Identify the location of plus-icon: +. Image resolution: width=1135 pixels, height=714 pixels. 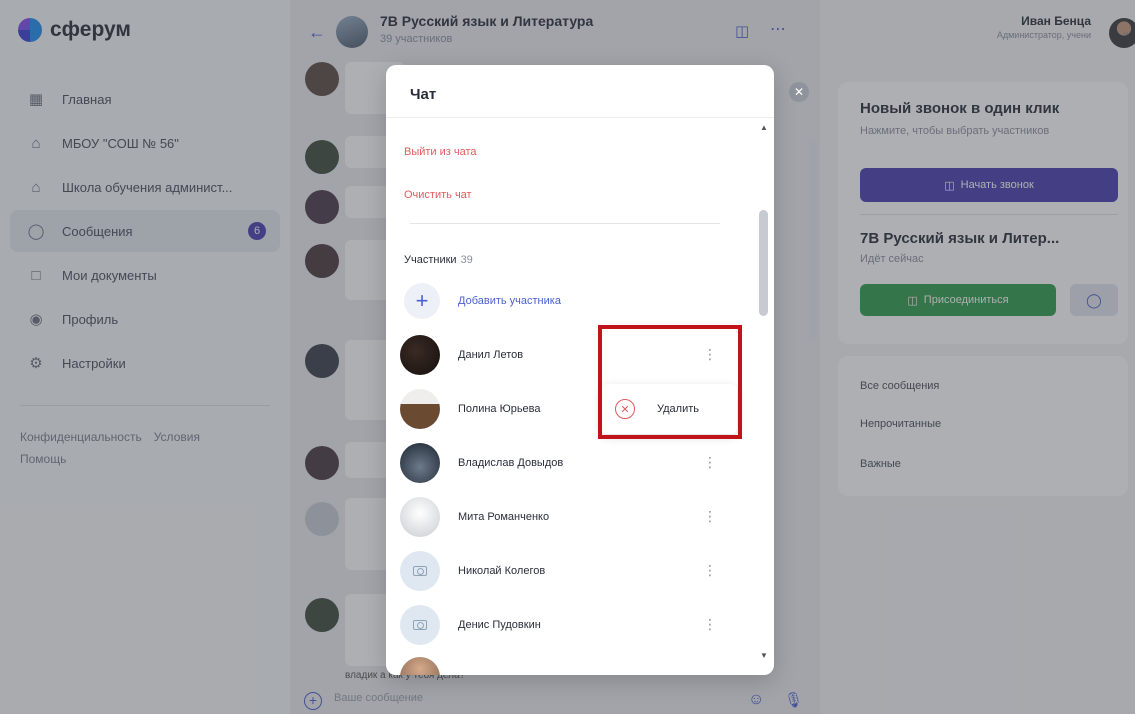
(422, 301).